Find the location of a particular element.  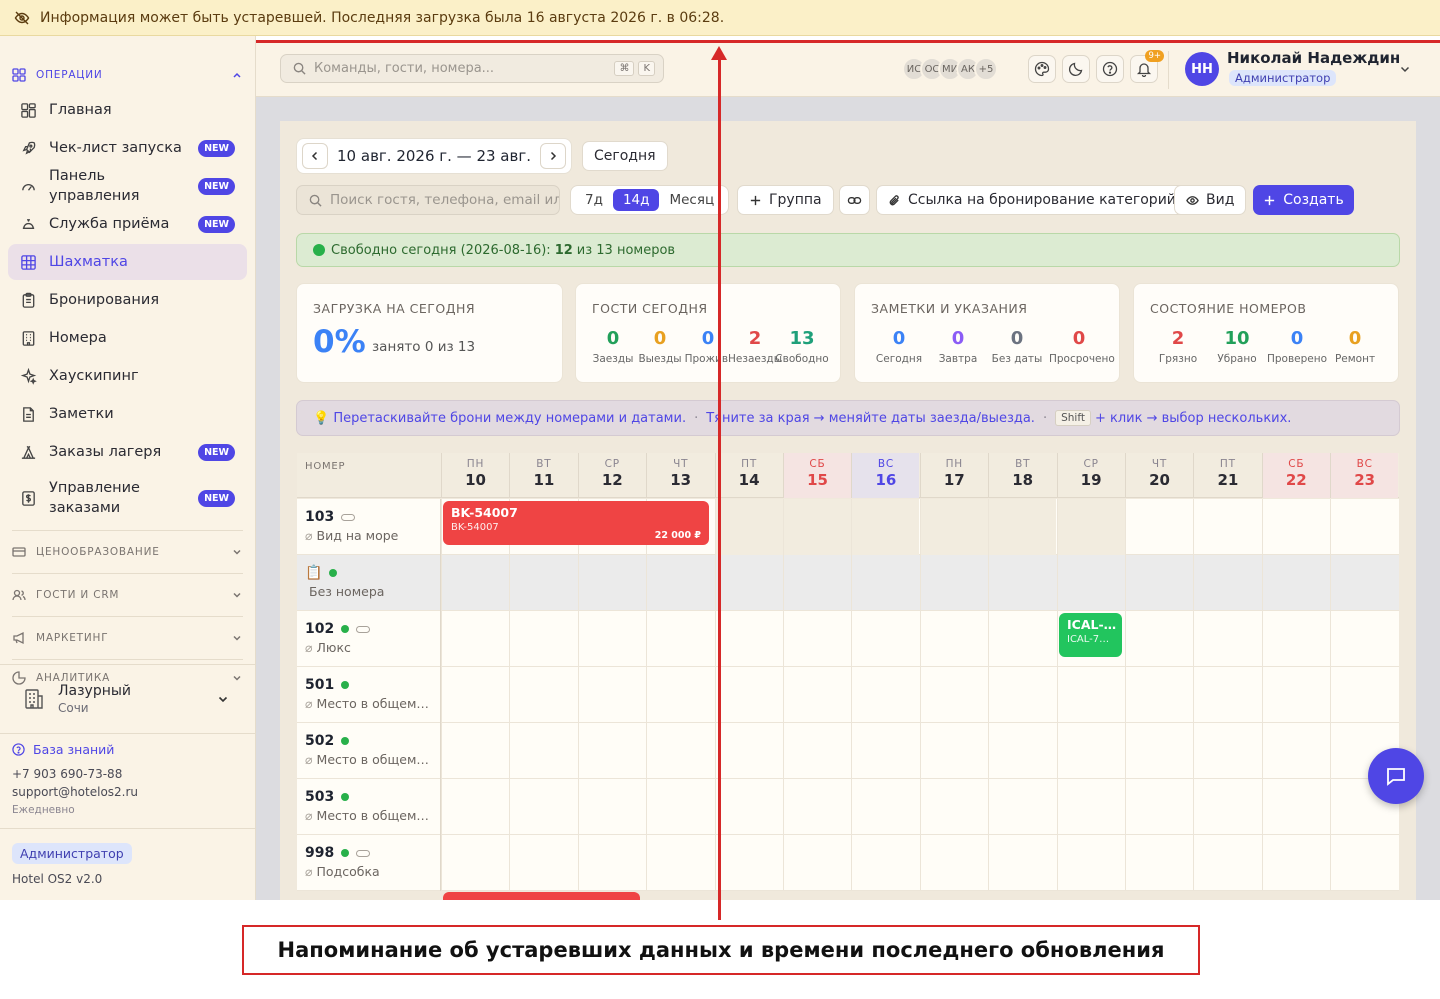

prev-period-button is located at coordinates (315, 156).